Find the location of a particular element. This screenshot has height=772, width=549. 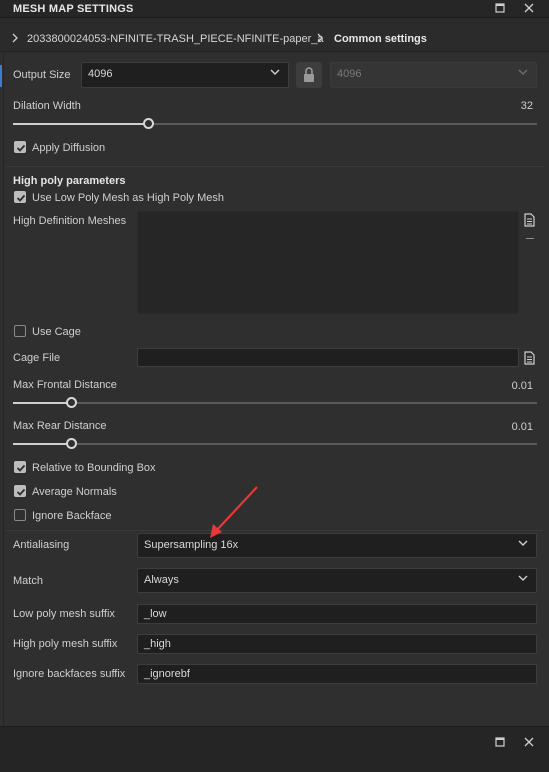

low-suffix-input: _low is located at coordinates (337, 614).